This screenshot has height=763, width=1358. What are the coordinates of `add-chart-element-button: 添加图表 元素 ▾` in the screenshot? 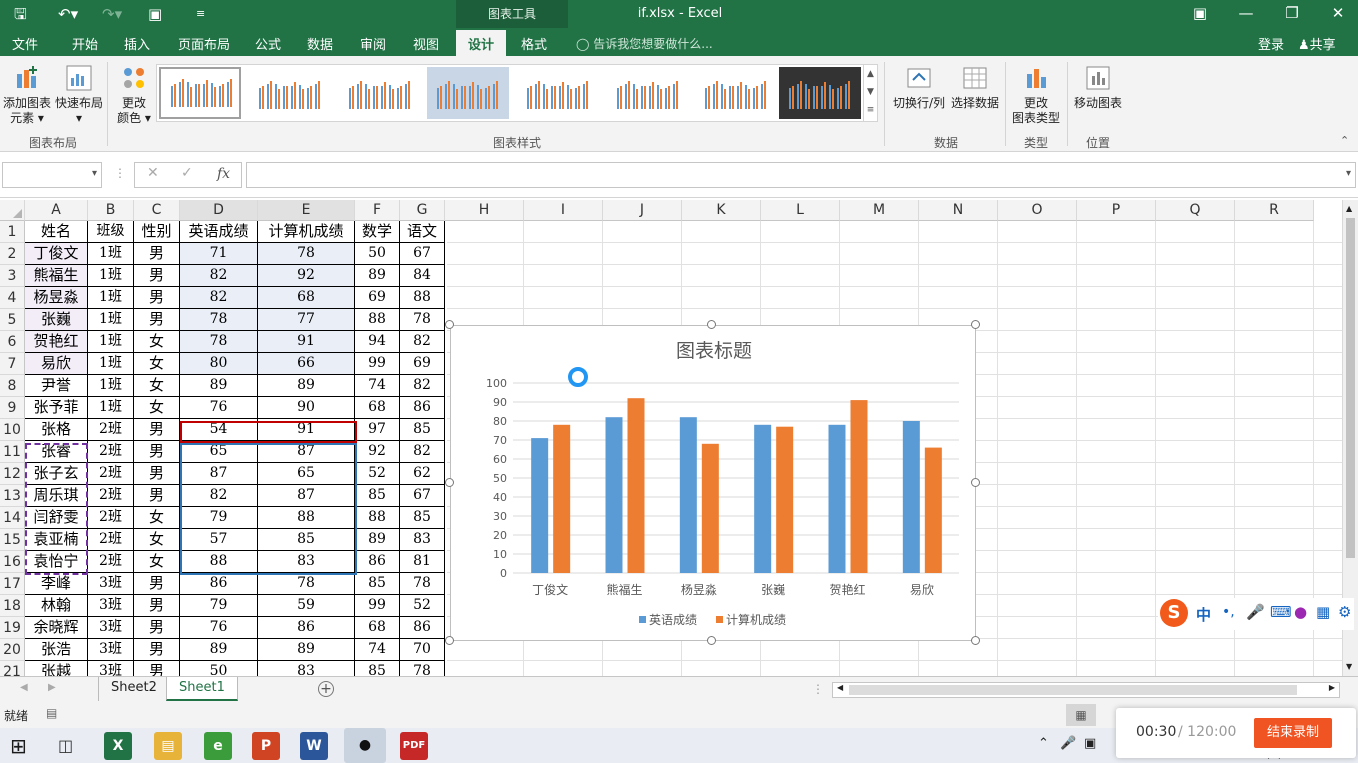 It's located at (27, 95).